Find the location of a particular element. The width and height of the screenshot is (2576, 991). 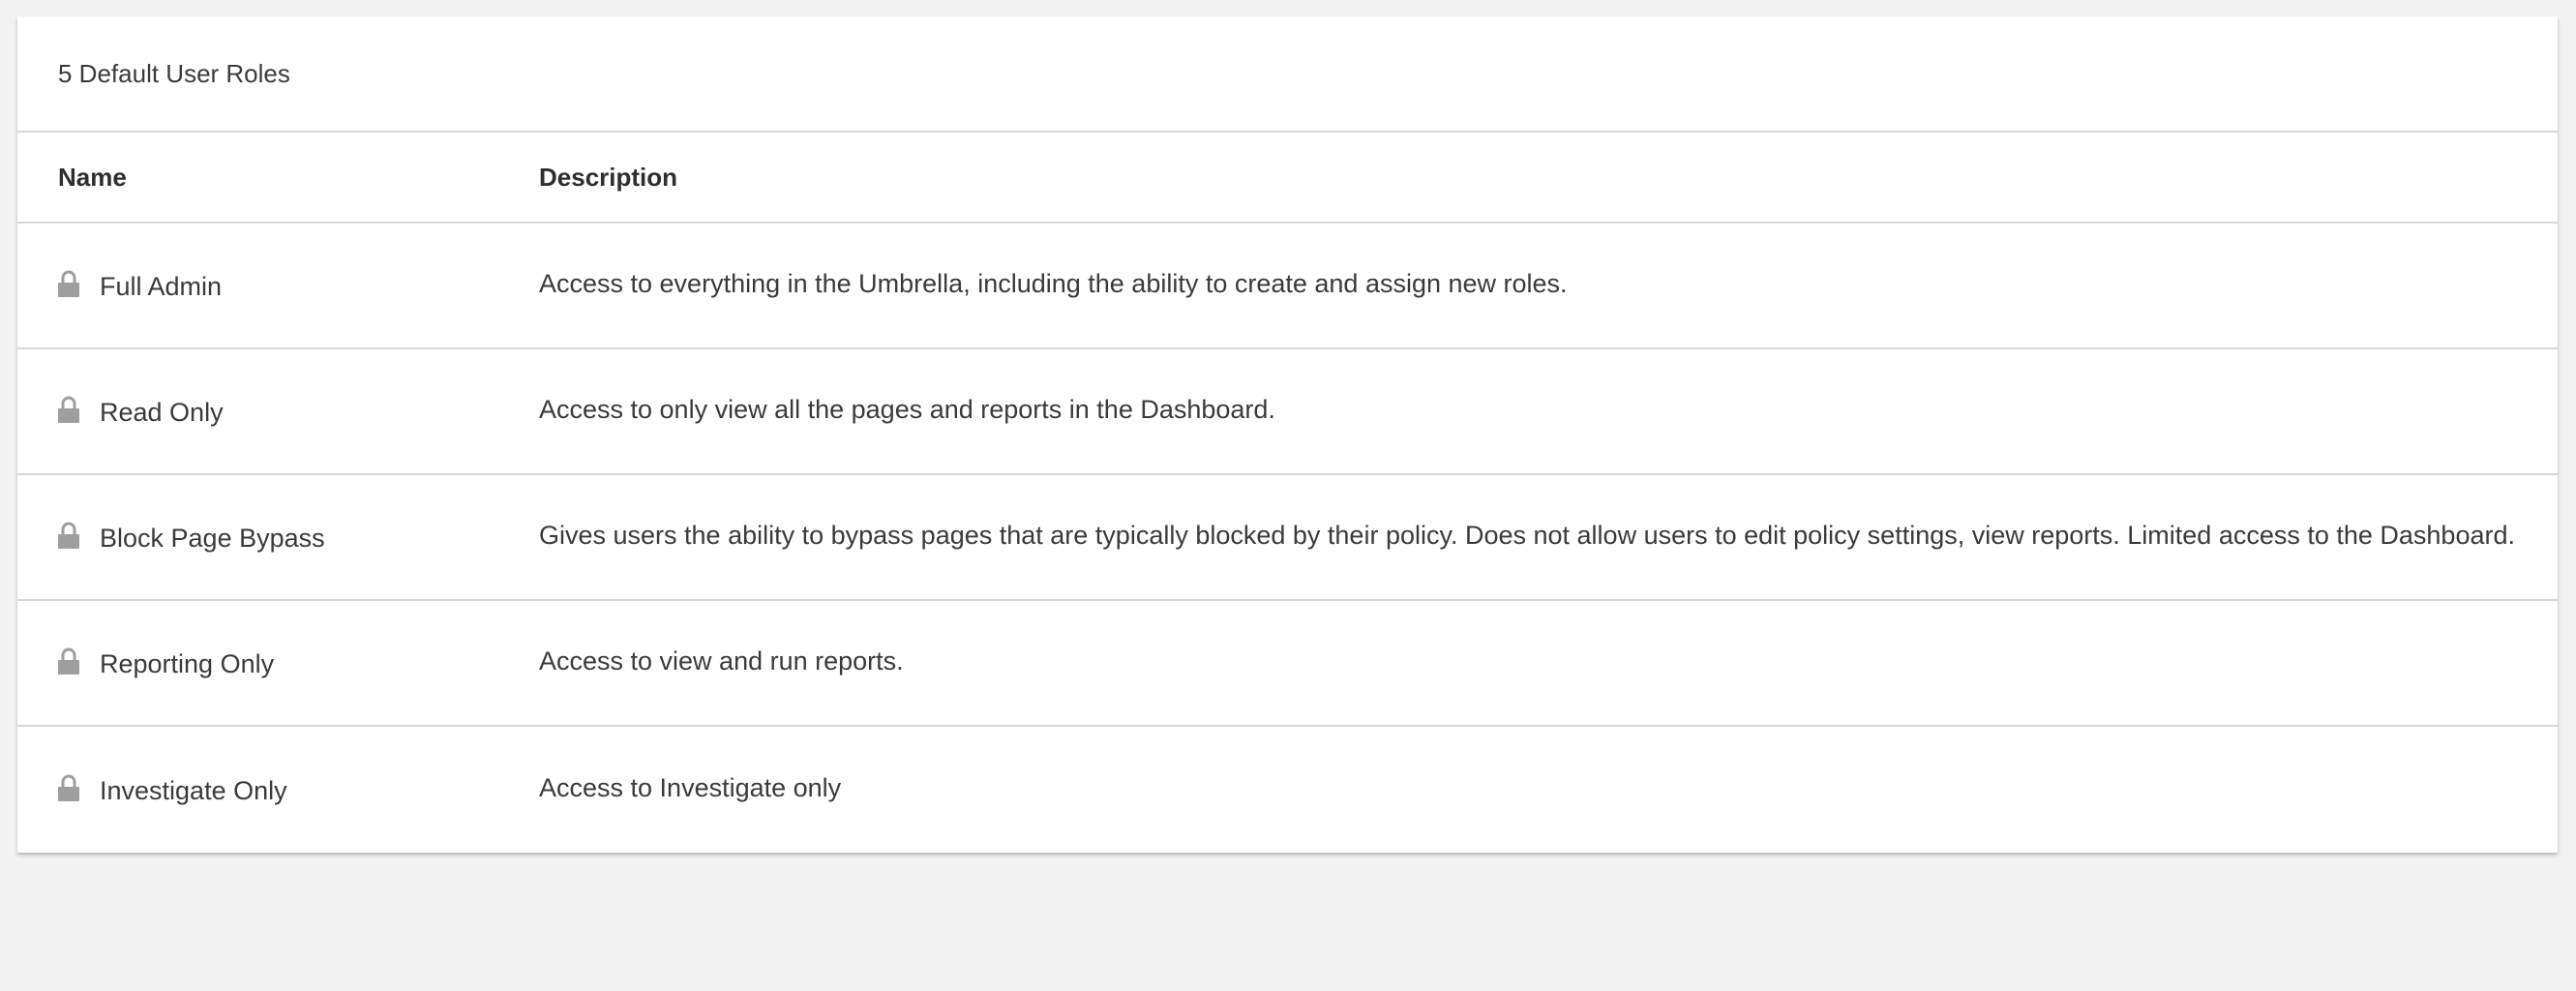

role-name-cell: Block Page Bypass is located at coordinates (278, 537).